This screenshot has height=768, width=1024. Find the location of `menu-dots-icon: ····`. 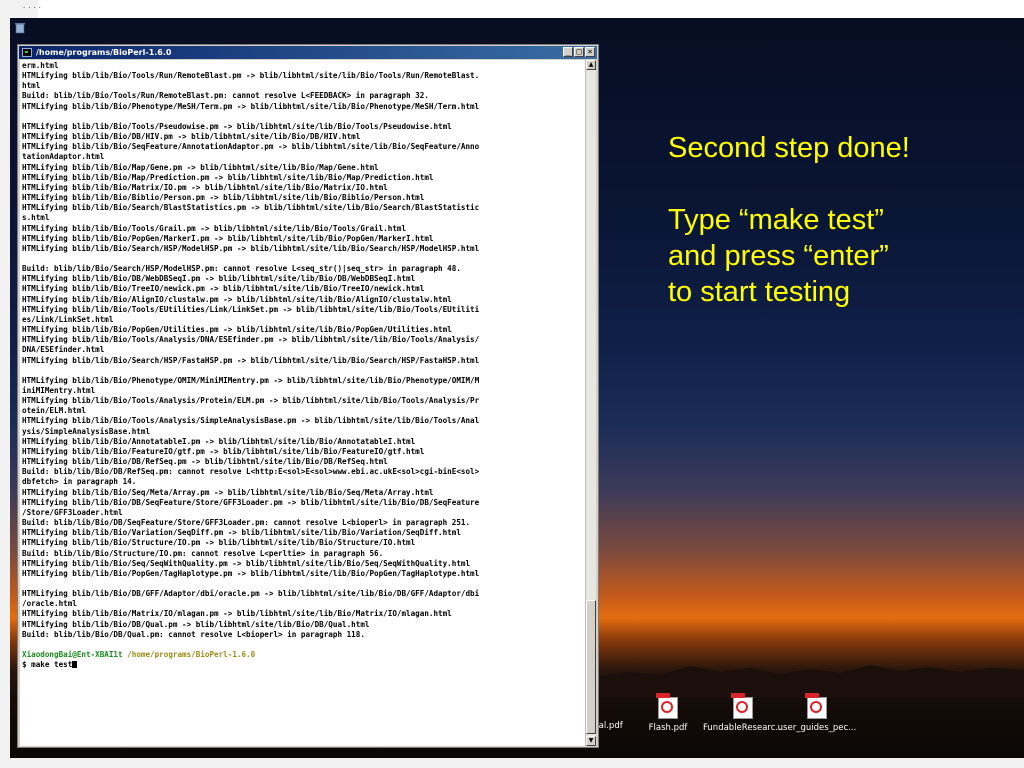

menu-dots-icon: ···· is located at coordinates (32, 8).